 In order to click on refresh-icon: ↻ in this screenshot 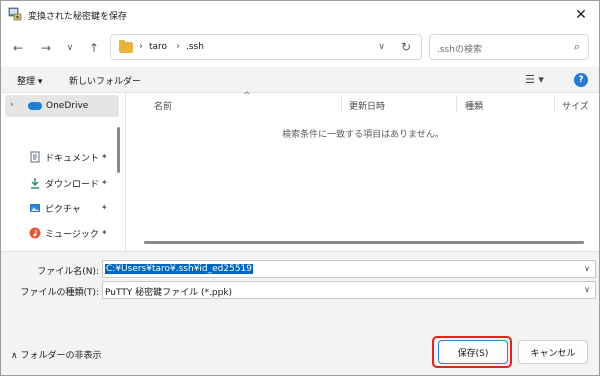, I will do `click(406, 47)`.